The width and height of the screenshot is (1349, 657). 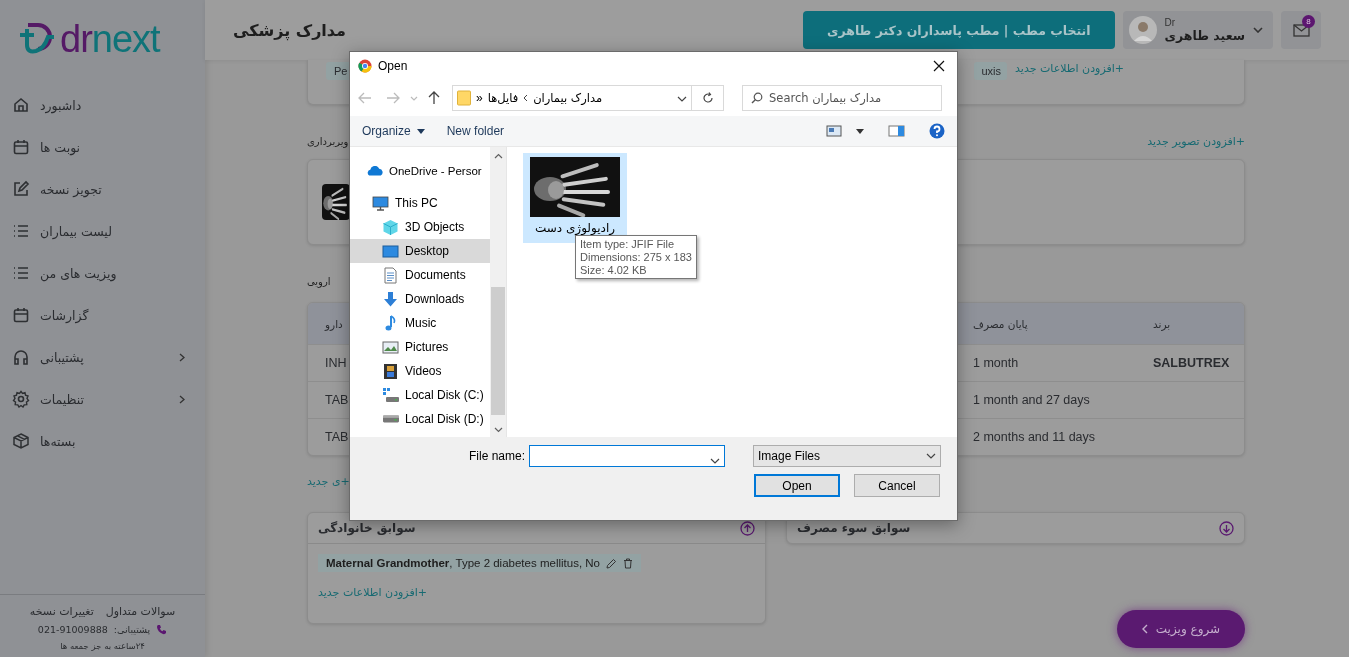 I want to click on support-label: :پشتیبانی, so click(x=132, y=629).